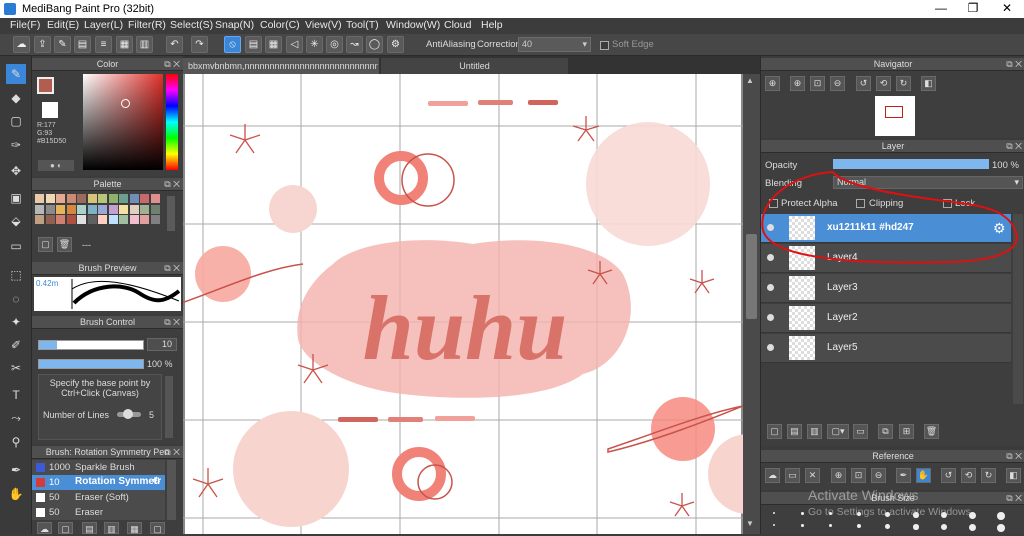 Image resolution: width=1024 pixels, height=536 pixels. I want to click on menu-filter: Filter(R), so click(147, 25).